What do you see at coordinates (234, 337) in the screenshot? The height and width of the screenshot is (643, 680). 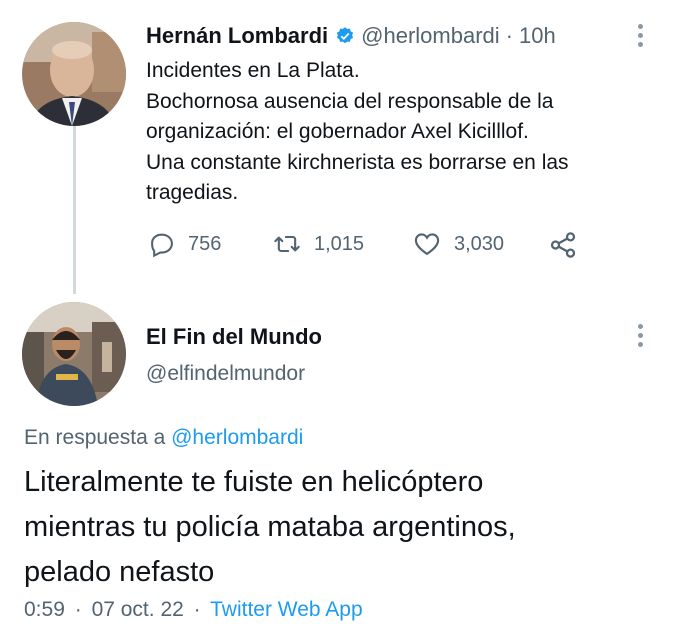 I see `tweet2-author-name: El Fin del Mundo` at bounding box center [234, 337].